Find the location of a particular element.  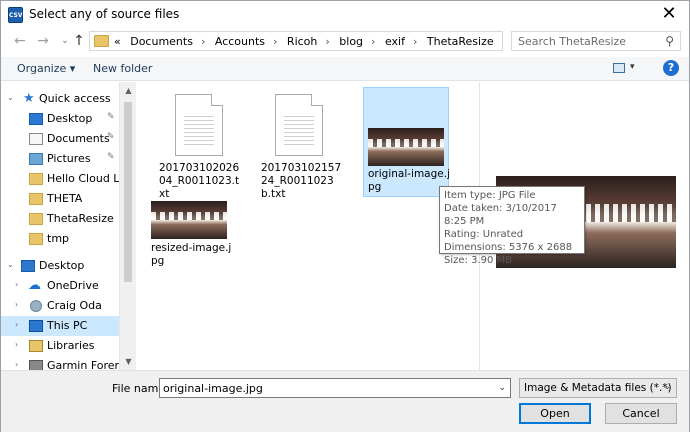

sidebar-item-garmin: › Garmin Forerunn is located at coordinates (60, 363).